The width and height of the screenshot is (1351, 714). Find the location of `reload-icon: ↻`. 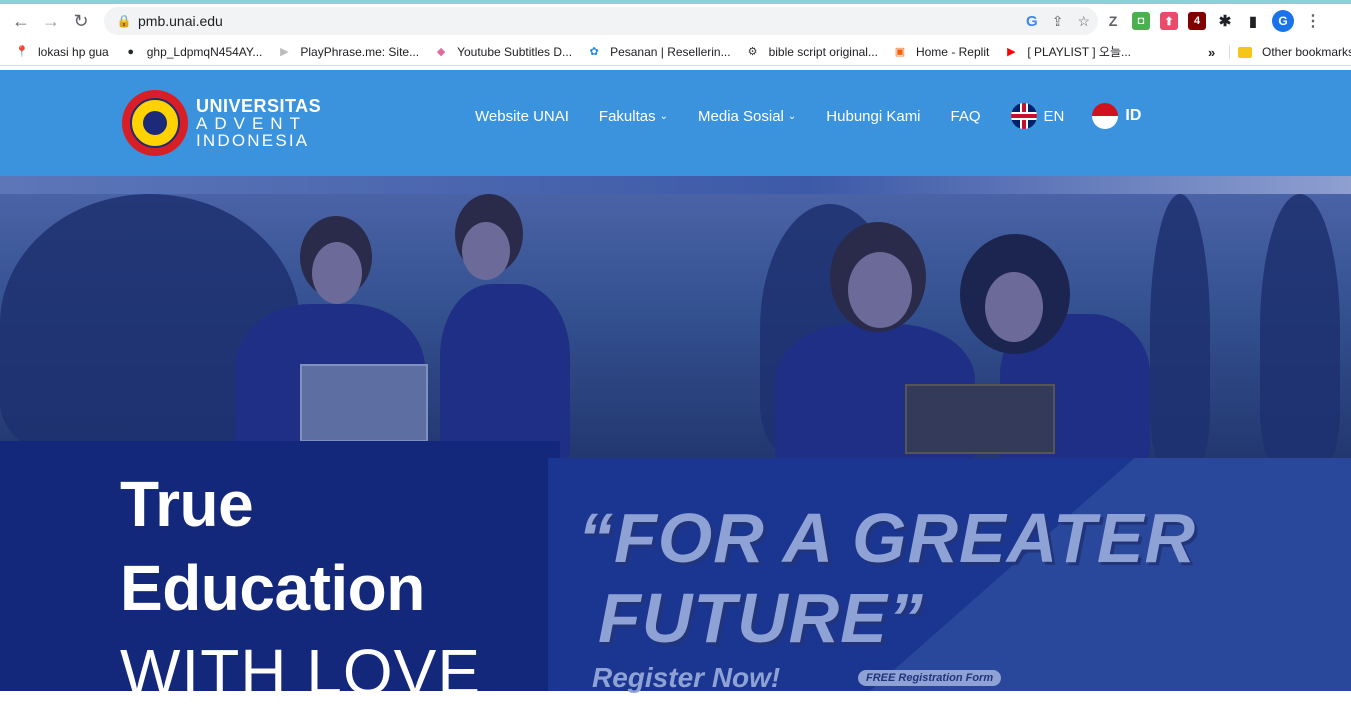

reload-icon: ↻ is located at coordinates (81, 21).